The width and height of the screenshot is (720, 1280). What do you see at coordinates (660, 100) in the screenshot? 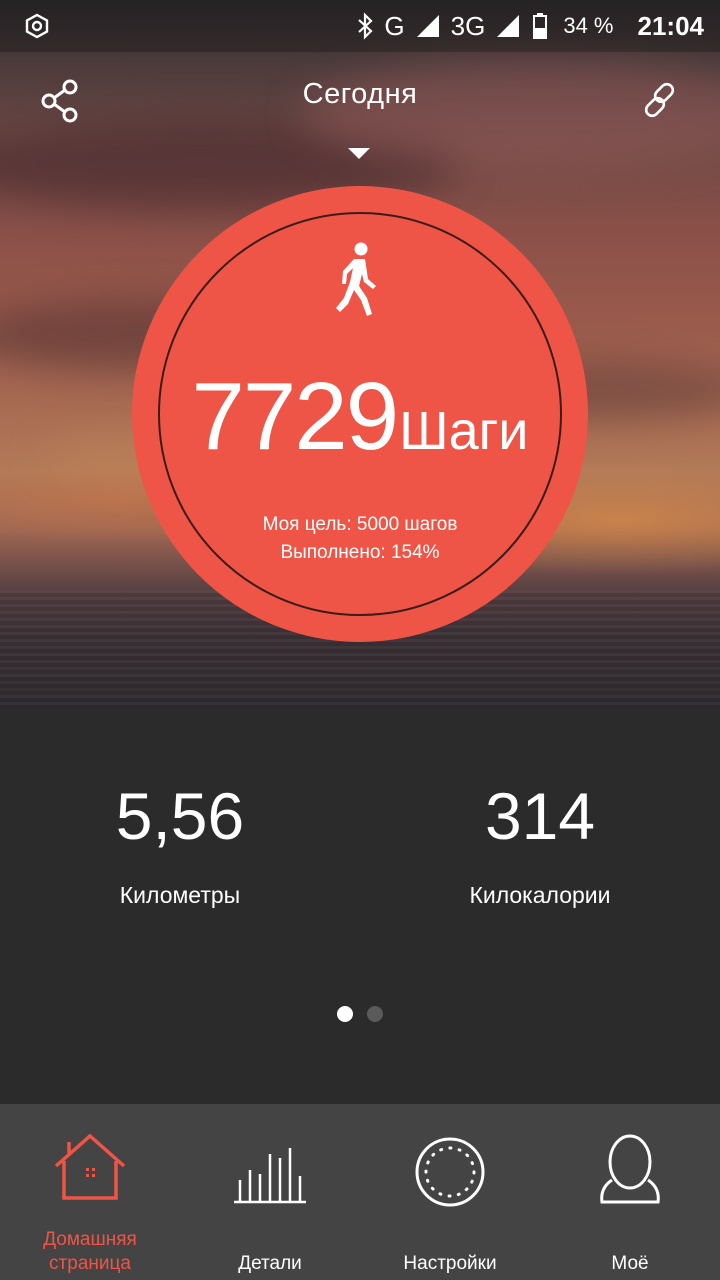
I see `link-icon` at bounding box center [660, 100].